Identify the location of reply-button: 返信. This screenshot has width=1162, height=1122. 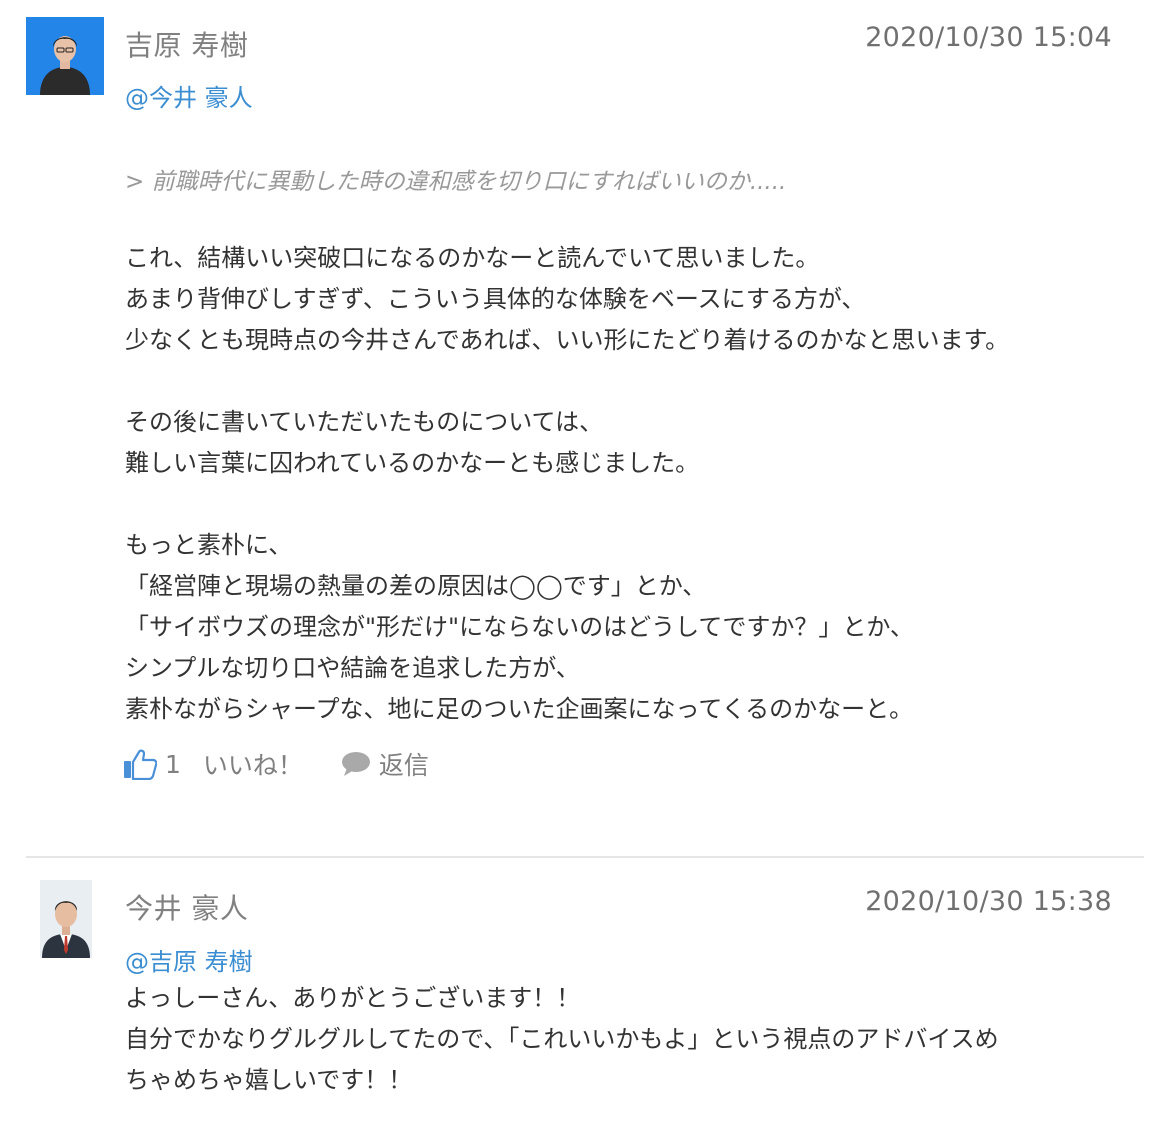
(385, 764).